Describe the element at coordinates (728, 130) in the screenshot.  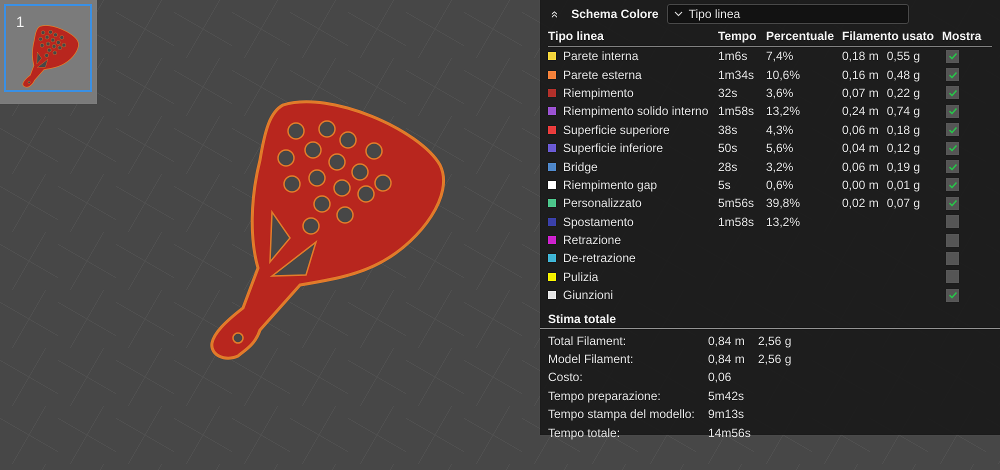
I see `time-cell-text: 38s` at that location.